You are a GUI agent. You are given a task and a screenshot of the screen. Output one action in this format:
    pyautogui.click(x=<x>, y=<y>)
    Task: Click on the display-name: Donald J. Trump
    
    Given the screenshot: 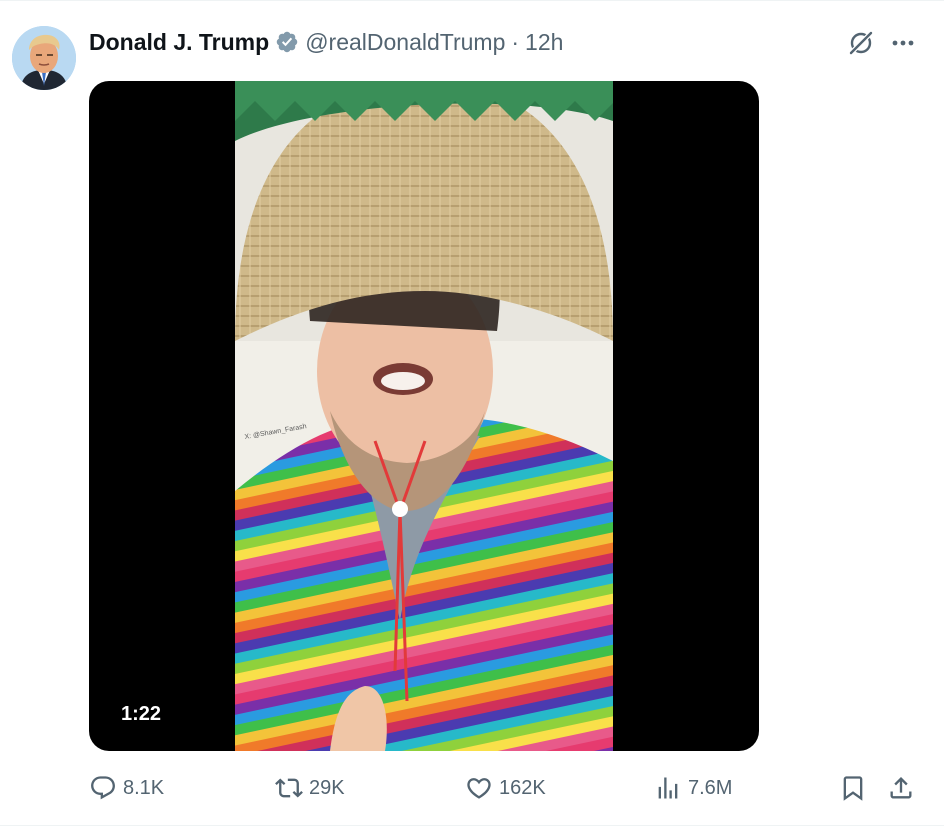 What is the action you would take?
    pyautogui.click(x=179, y=42)
    